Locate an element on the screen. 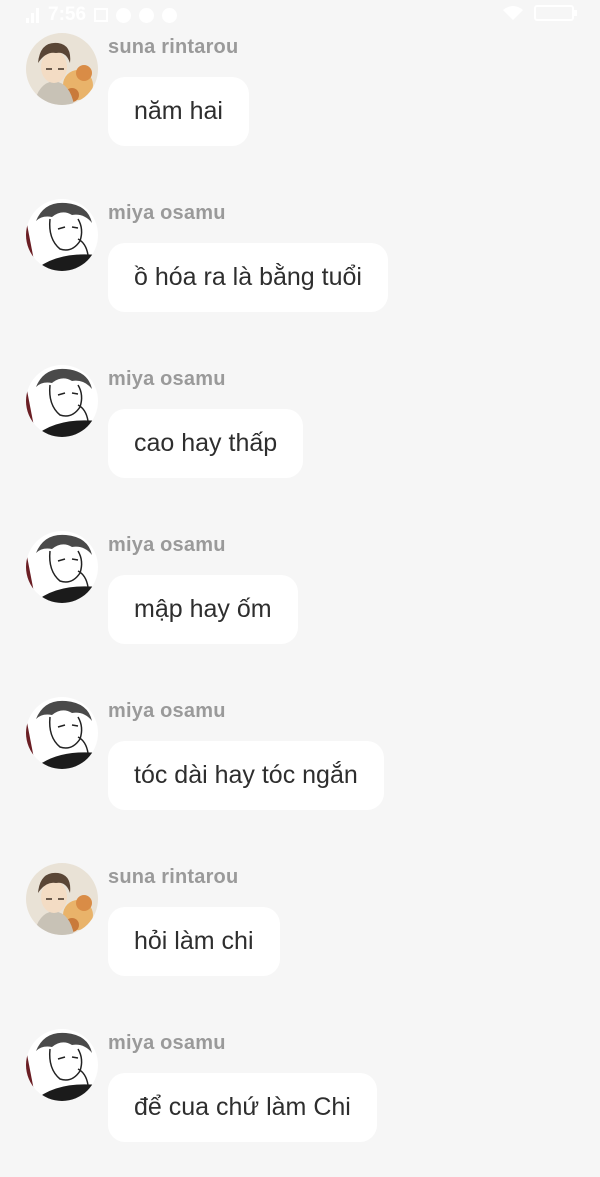 This screenshot has height=1177, width=600. app-notification-icon is located at coordinates (124, 15).